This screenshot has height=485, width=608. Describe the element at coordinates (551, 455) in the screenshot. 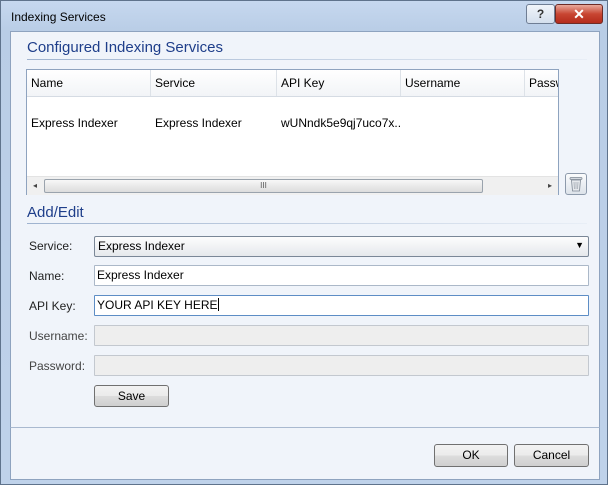

I see `cancel-button: Cancel` at that location.